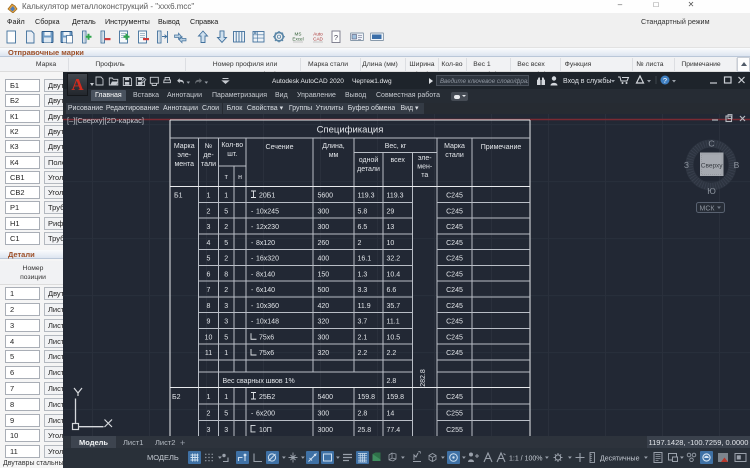 Image resolution: width=750 pixels, height=468 pixels. What do you see at coordinates (363, 227) in the screenshot?
I see `svg-text: 6.5` at bounding box center [363, 227].